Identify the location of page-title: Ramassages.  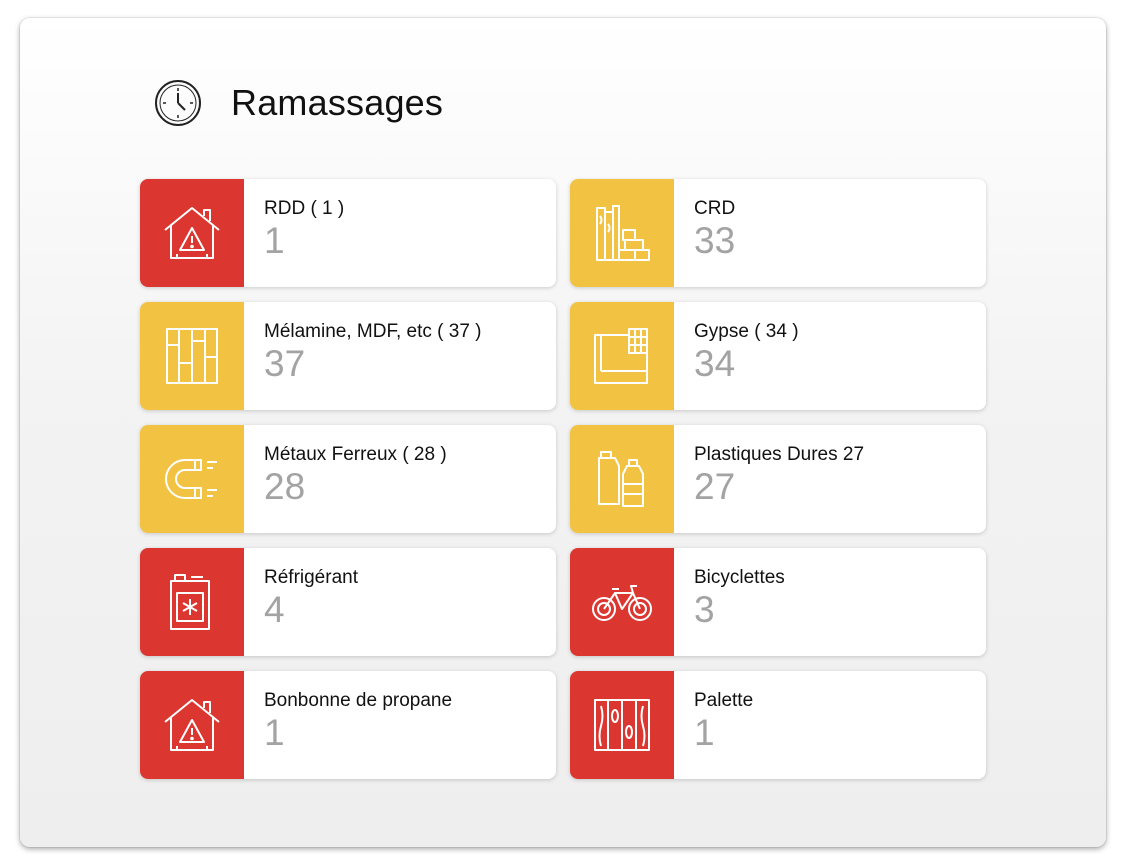
(337, 102).